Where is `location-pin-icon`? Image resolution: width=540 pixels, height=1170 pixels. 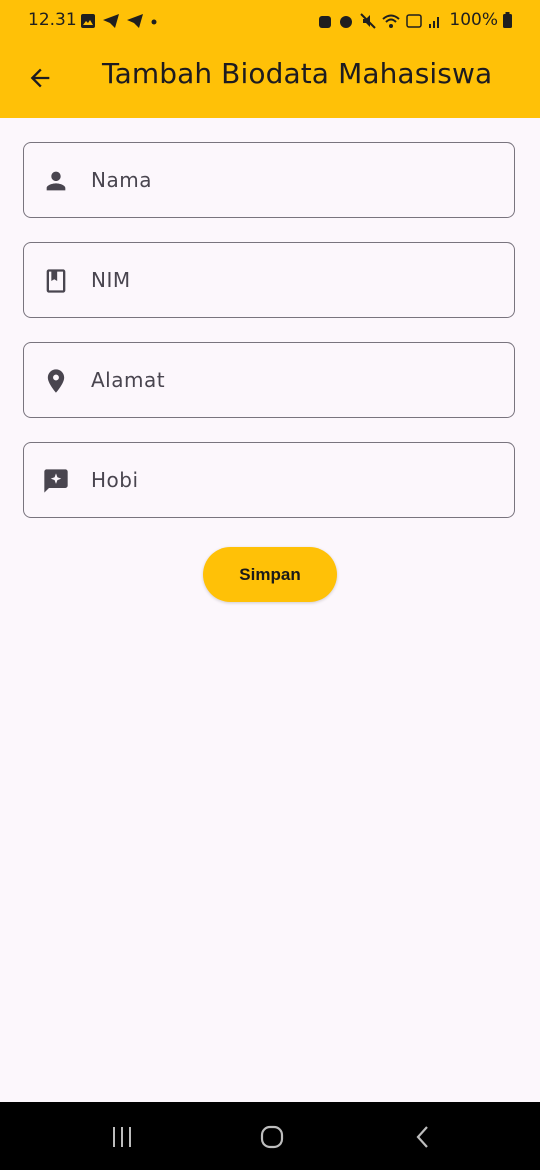
location-pin-icon is located at coordinates (56, 381).